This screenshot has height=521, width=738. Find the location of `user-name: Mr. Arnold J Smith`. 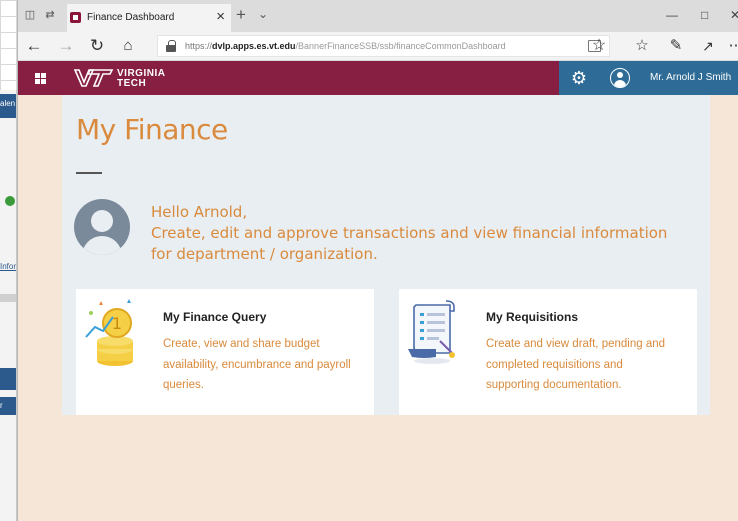

user-name: Mr. Arnold J Smith is located at coordinates (690, 77).